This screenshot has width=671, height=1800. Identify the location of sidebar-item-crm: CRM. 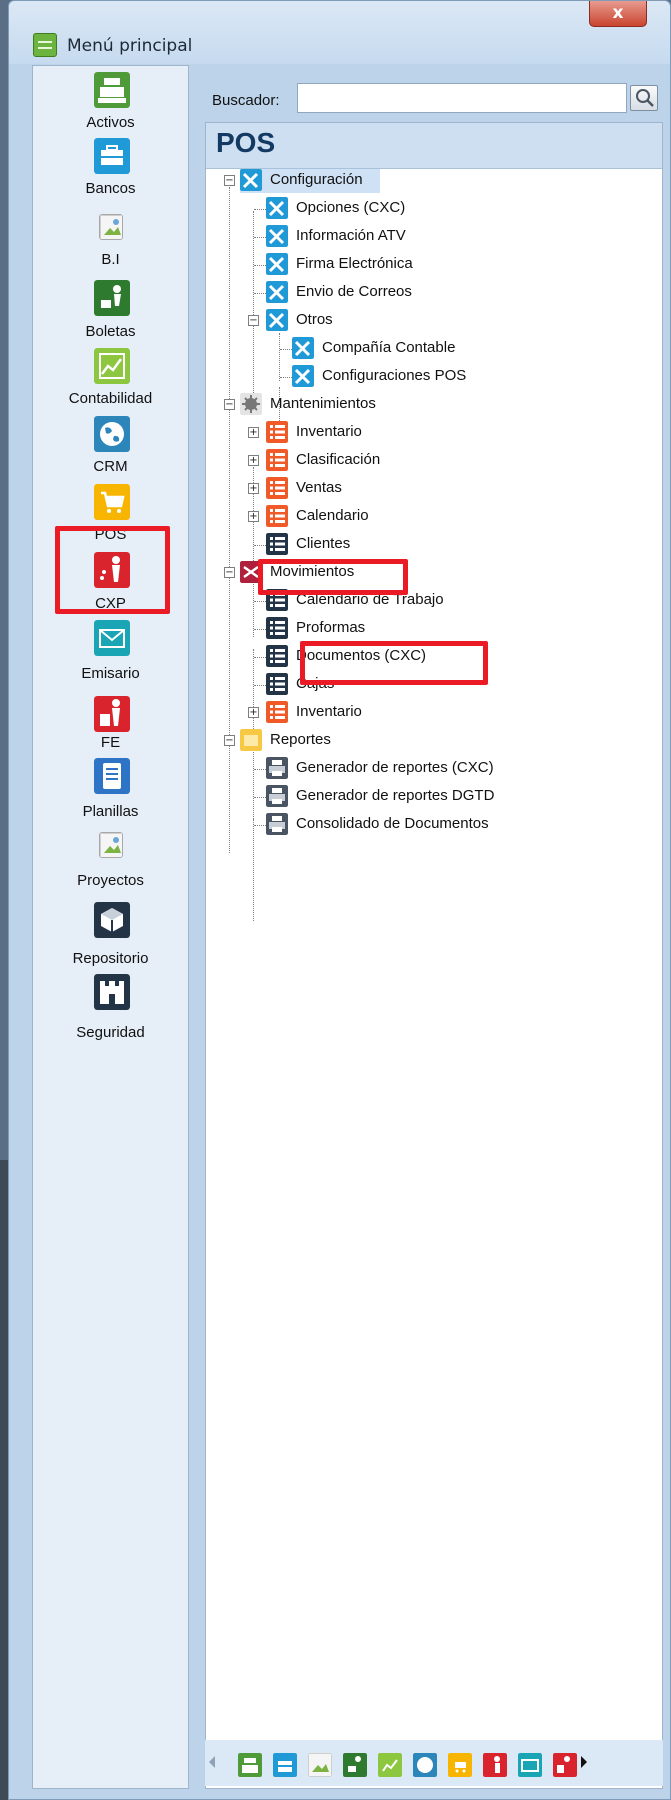
(110, 447).